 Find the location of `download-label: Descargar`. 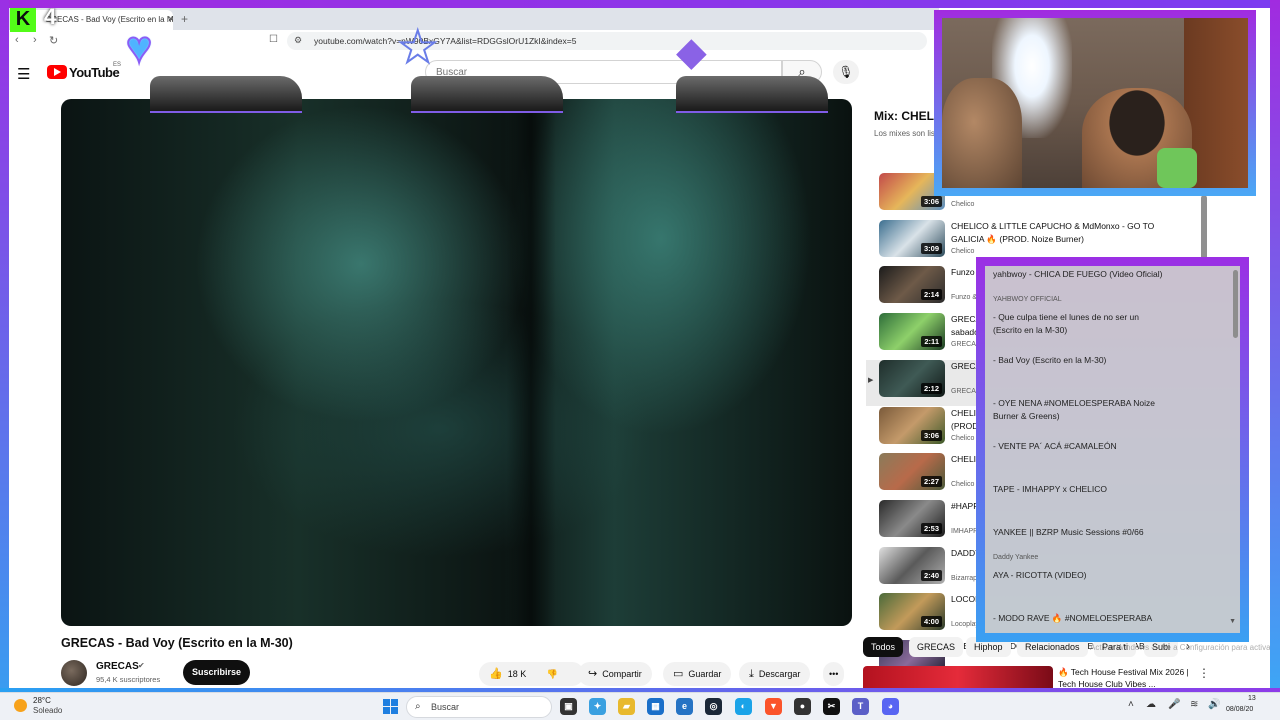

download-label: Descargar is located at coordinates (779, 674).